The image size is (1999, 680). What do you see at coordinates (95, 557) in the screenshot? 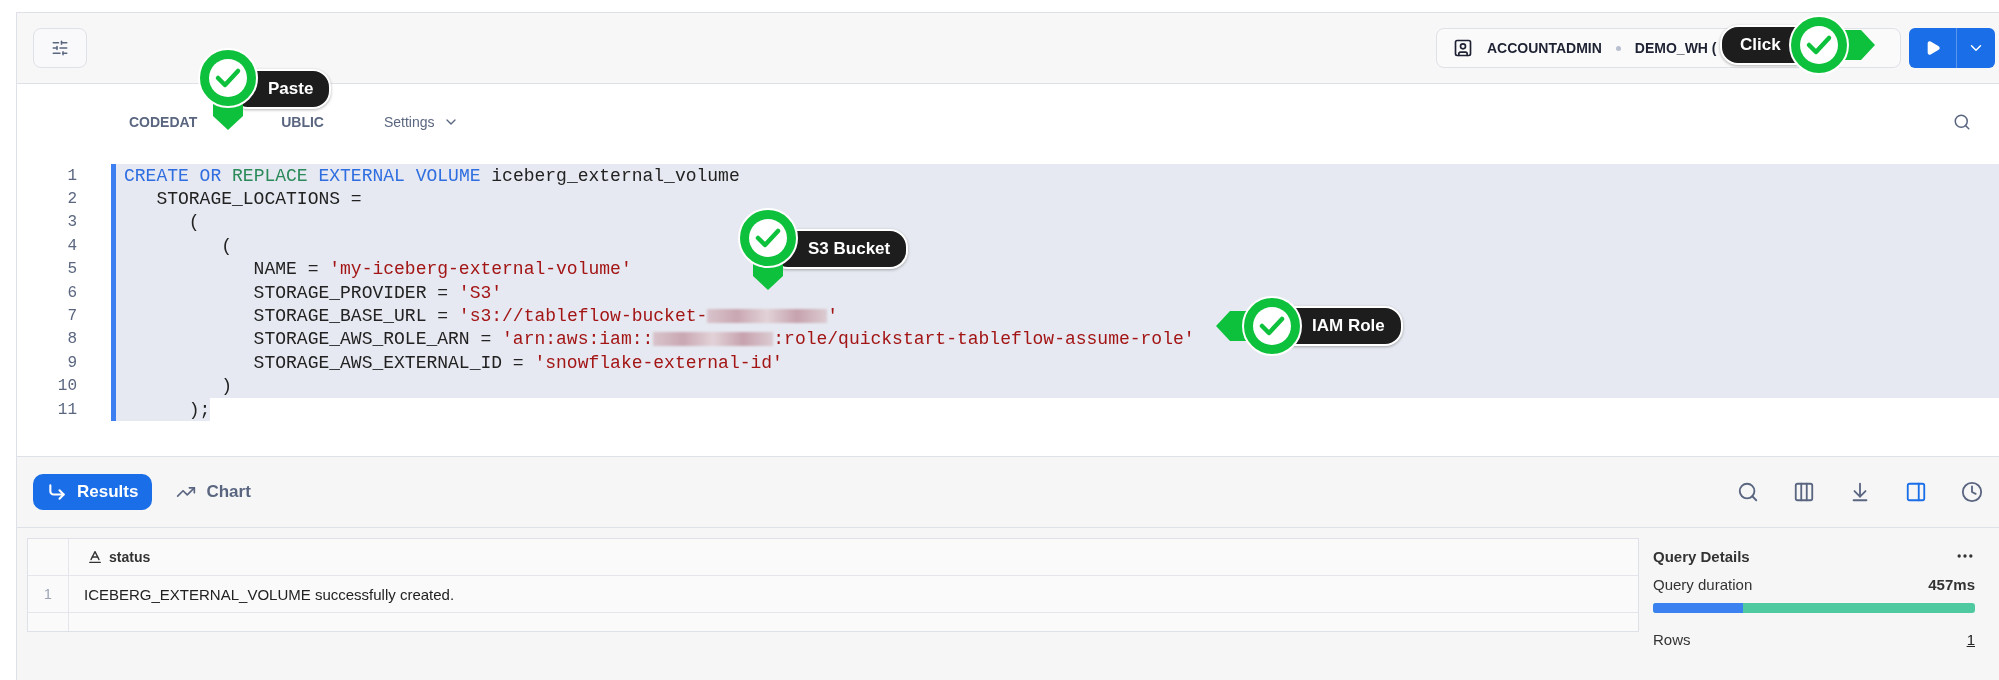
I see `text-type-icon` at bounding box center [95, 557].